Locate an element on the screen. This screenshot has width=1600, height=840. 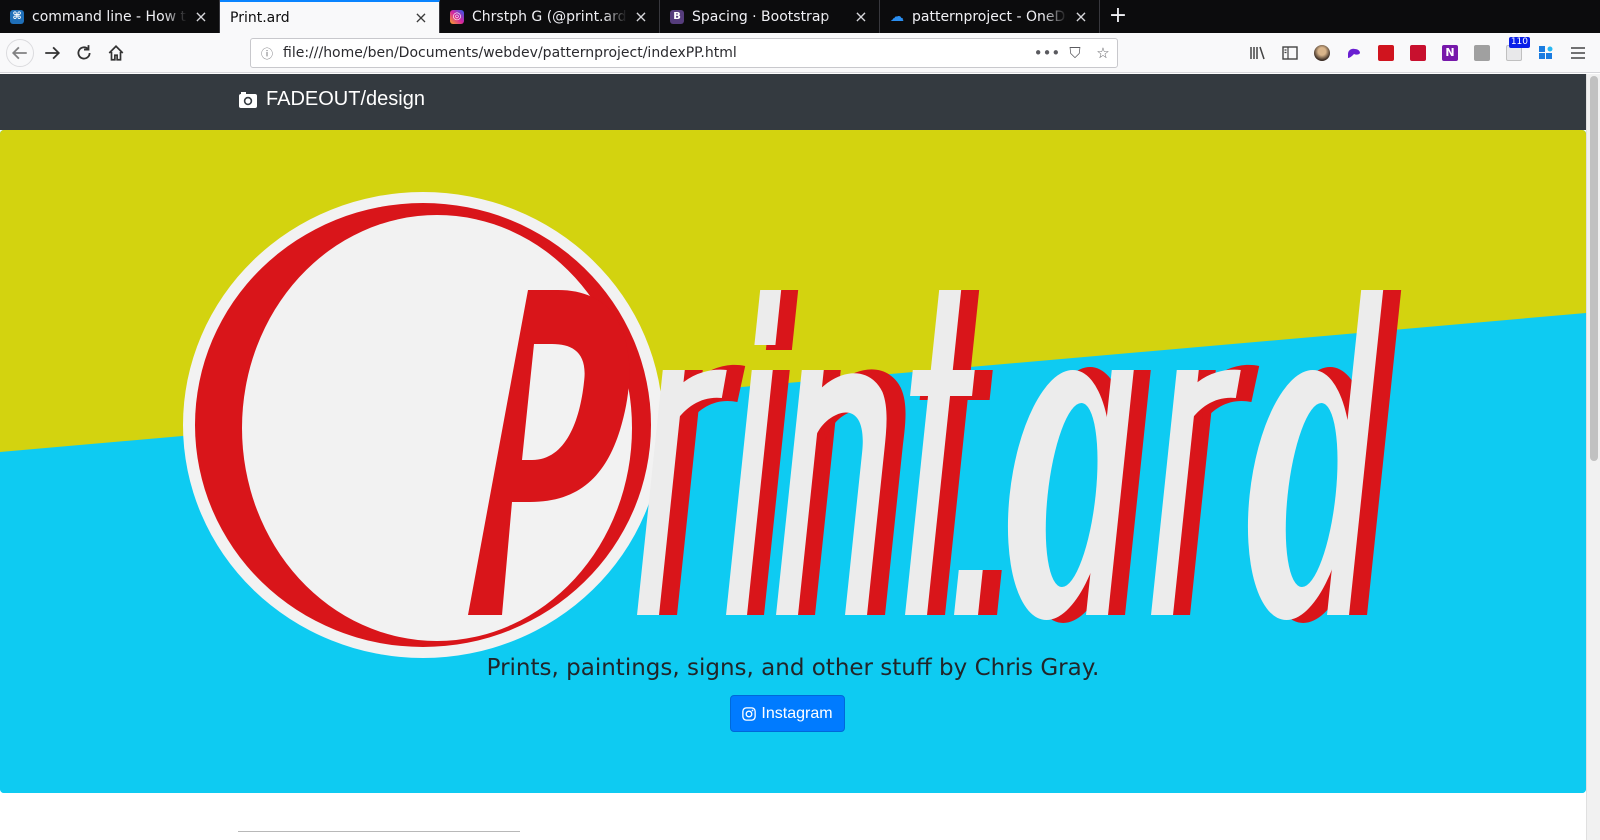
scrollbar-thumb is located at coordinates (1594, 268).